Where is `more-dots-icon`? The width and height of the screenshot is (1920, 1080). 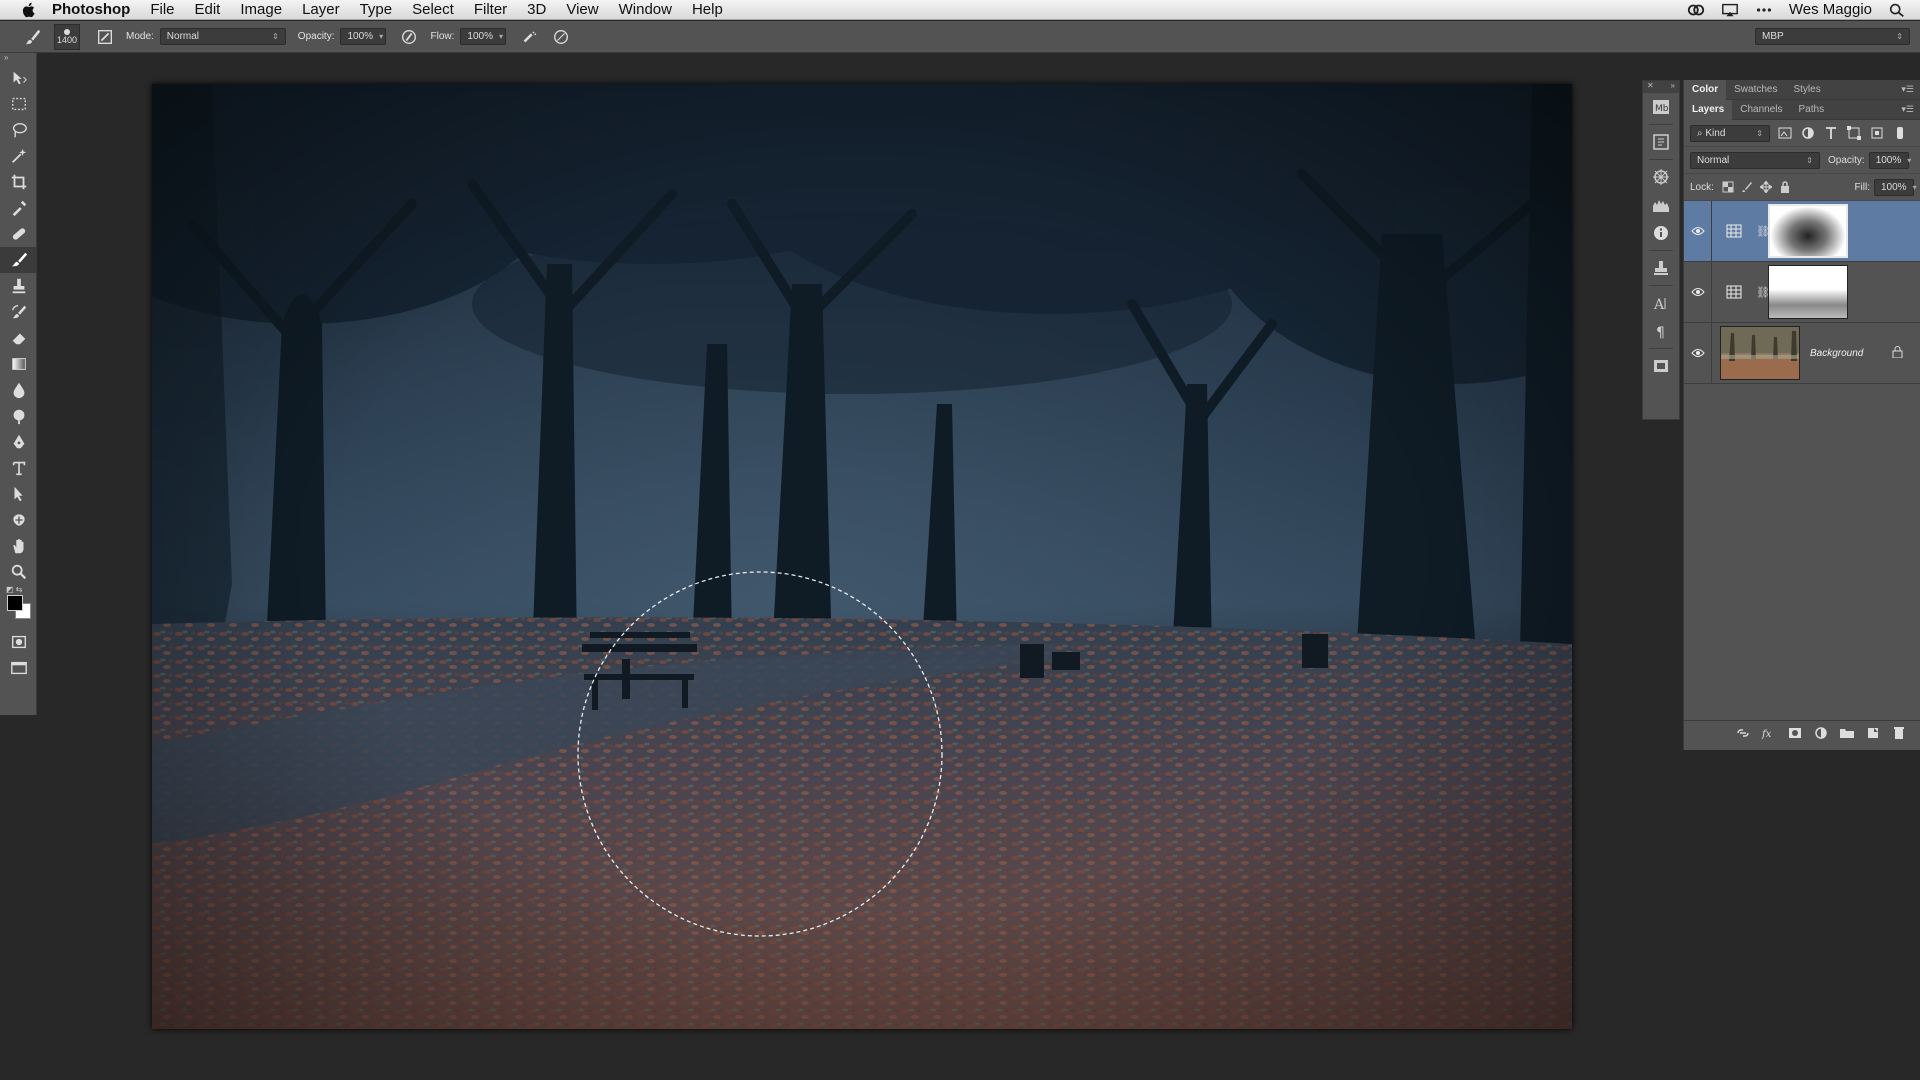
more-dots-icon is located at coordinates (1764, 10).